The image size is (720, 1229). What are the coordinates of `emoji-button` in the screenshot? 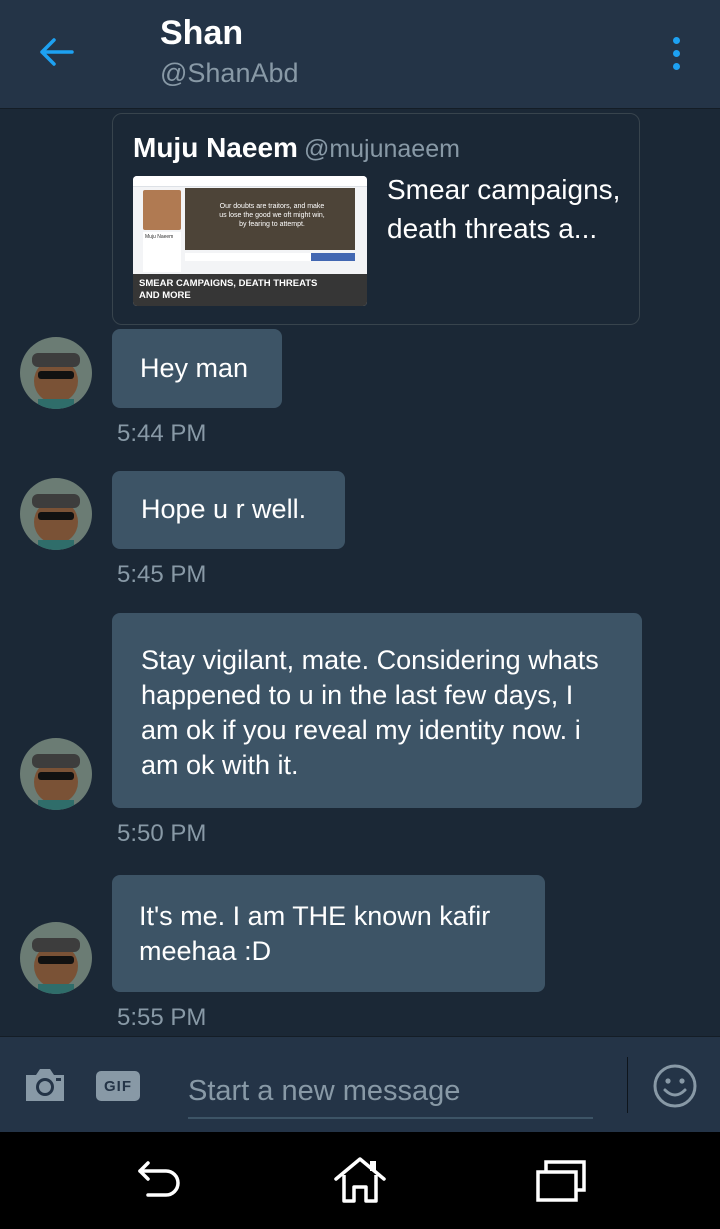 It's located at (675, 1088).